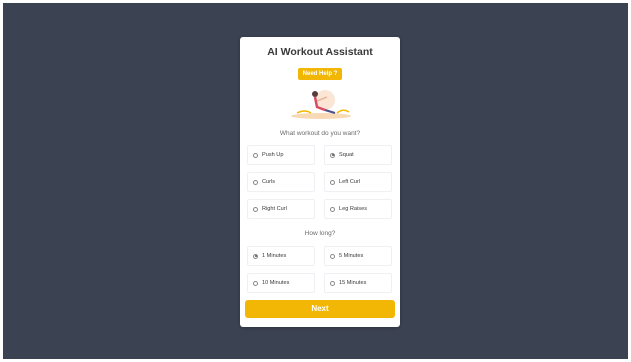  Describe the element at coordinates (281, 182) in the screenshot. I see `workout-option-curls: Curls` at that location.